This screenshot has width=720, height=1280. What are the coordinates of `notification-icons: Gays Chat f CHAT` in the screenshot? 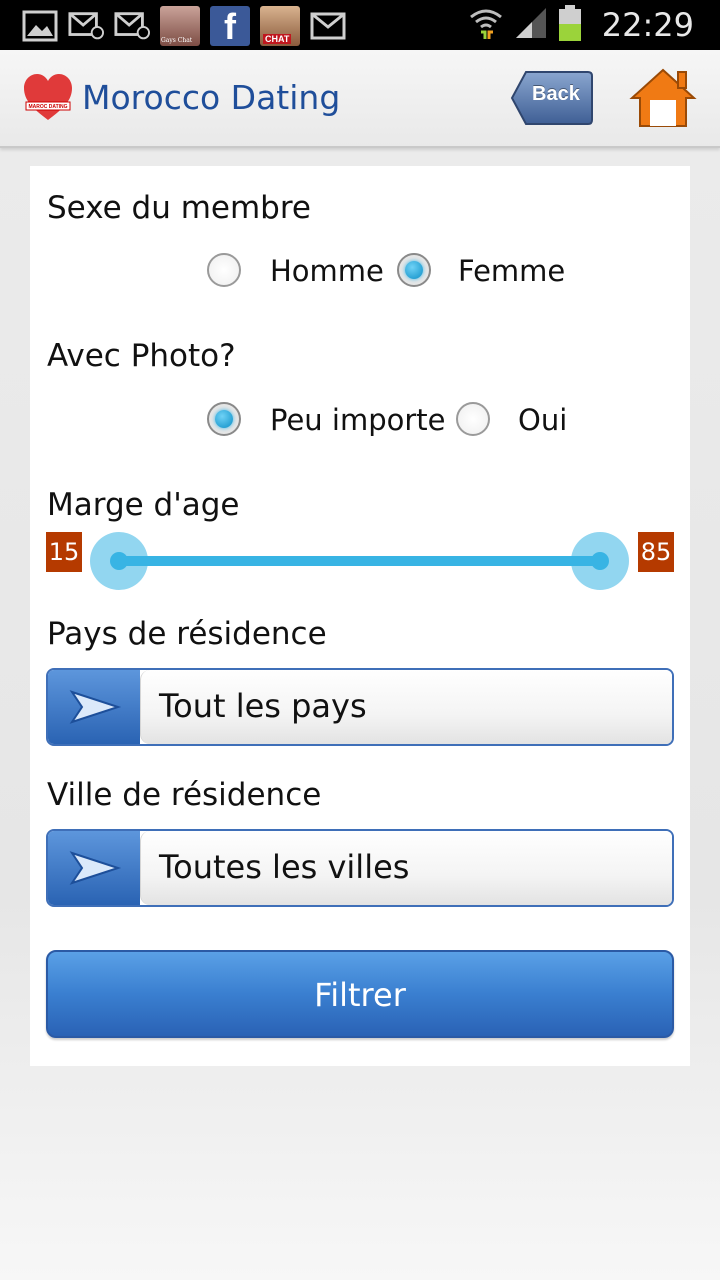 It's located at (184, 26).